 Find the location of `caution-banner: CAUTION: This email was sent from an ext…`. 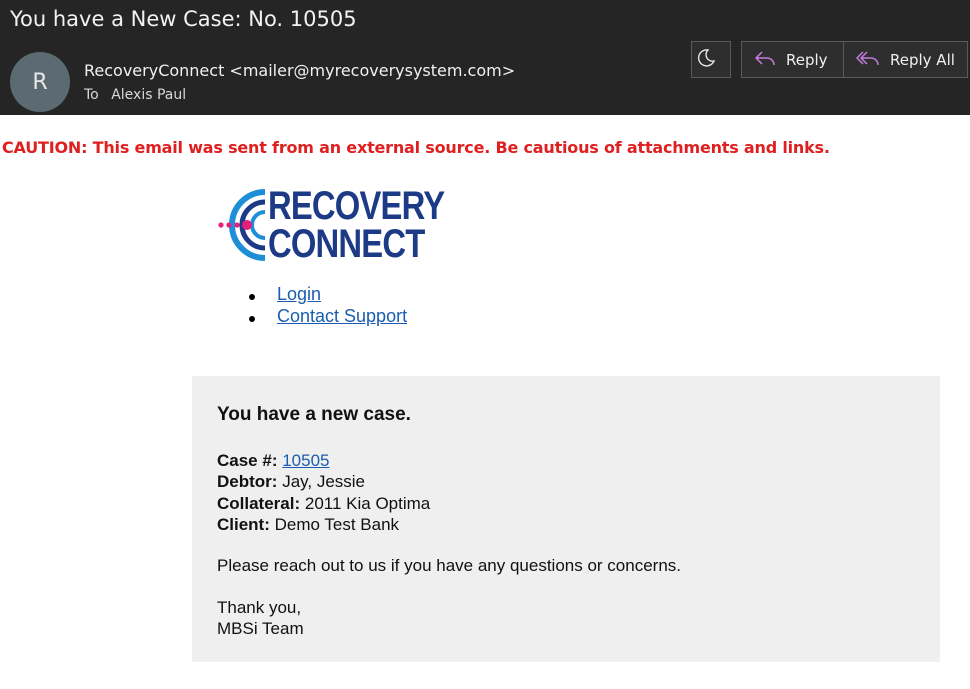

caution-banner: CAUTION: This email was sent from an ext… is located at coordinates (416, 147).